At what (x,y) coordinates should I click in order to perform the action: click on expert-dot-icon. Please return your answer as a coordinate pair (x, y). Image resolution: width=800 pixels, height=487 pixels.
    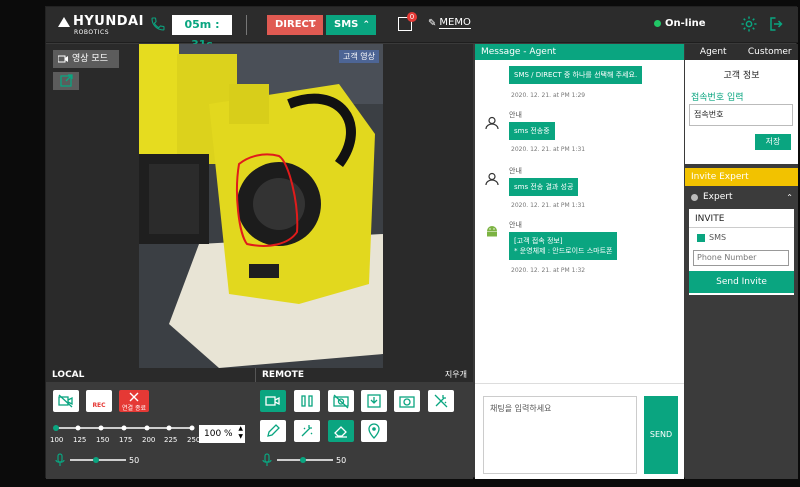
    Looking at the image, I should click on (694, 197).